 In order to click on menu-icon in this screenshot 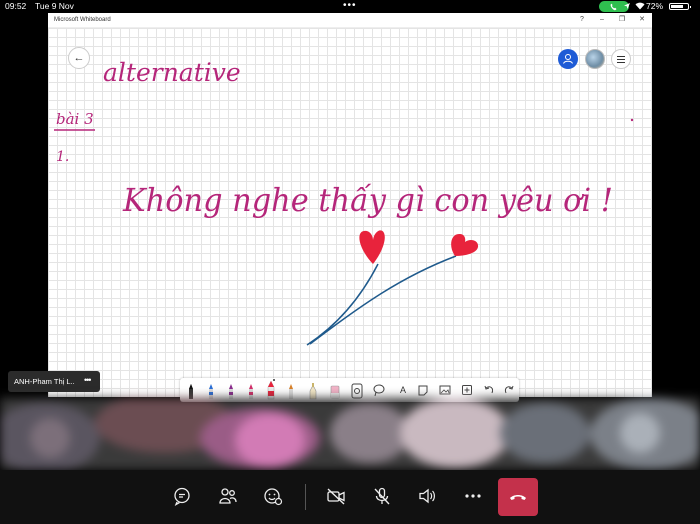, I will do `click(621, 56)`.